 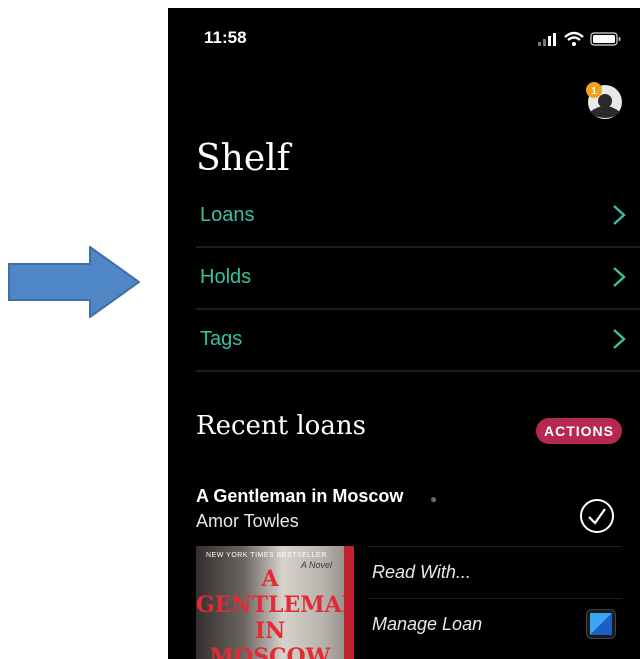 What do you see at coordinates (349, 602) in the screenshot?
I see `cover-stripe` at bounding box center [349, 602].